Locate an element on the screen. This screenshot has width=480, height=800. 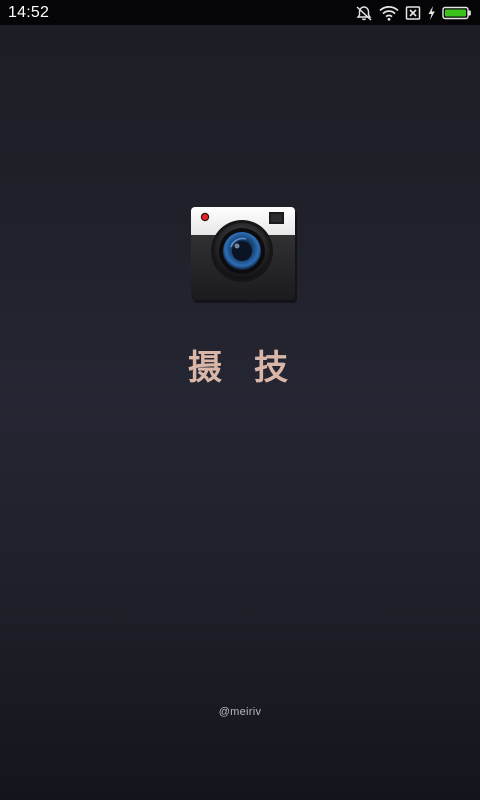
charging-bolt-icon is located at coordinates (431, 12).